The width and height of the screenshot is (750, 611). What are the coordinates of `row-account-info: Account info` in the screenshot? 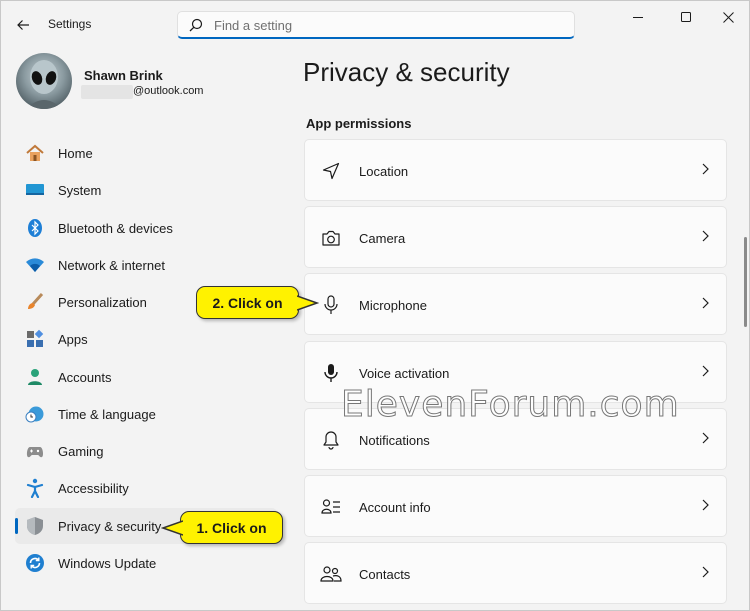 It's located at (515, 505).